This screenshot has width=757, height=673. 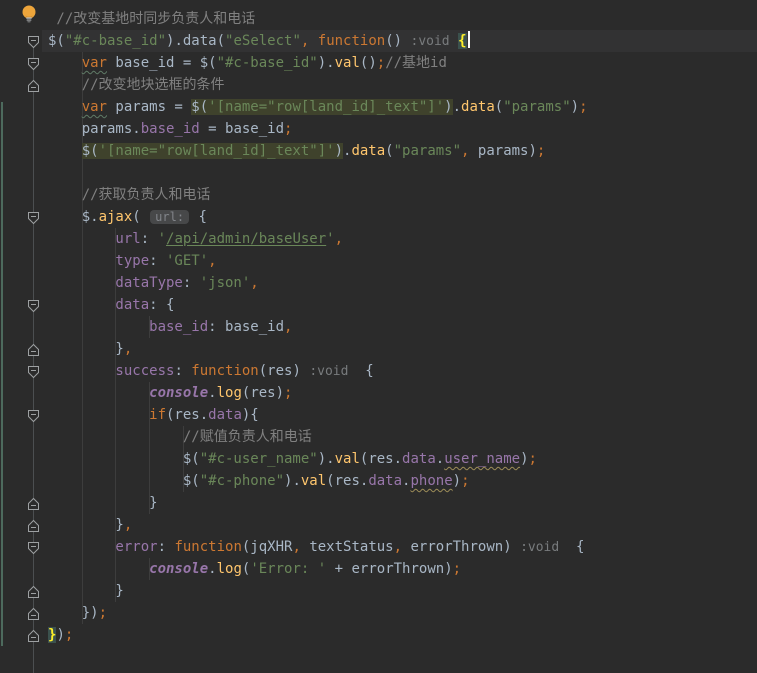 I want to click on code-token: }, so click(x=119, y=591).